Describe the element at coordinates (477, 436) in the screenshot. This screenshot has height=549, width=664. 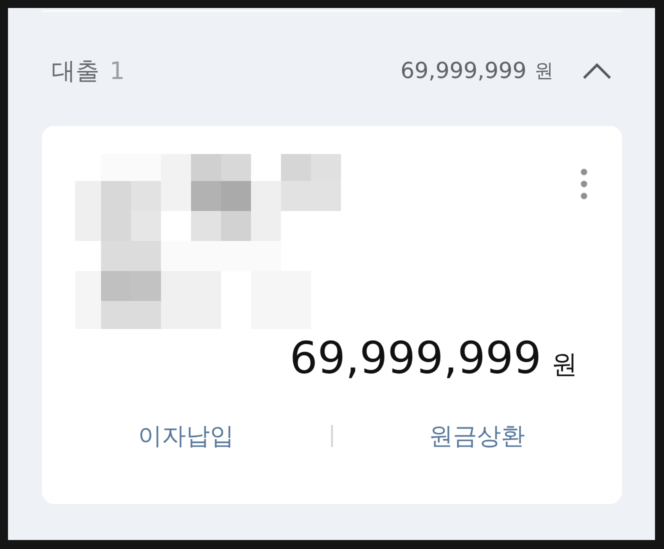
I see `action-button: 원금상환` at that location.